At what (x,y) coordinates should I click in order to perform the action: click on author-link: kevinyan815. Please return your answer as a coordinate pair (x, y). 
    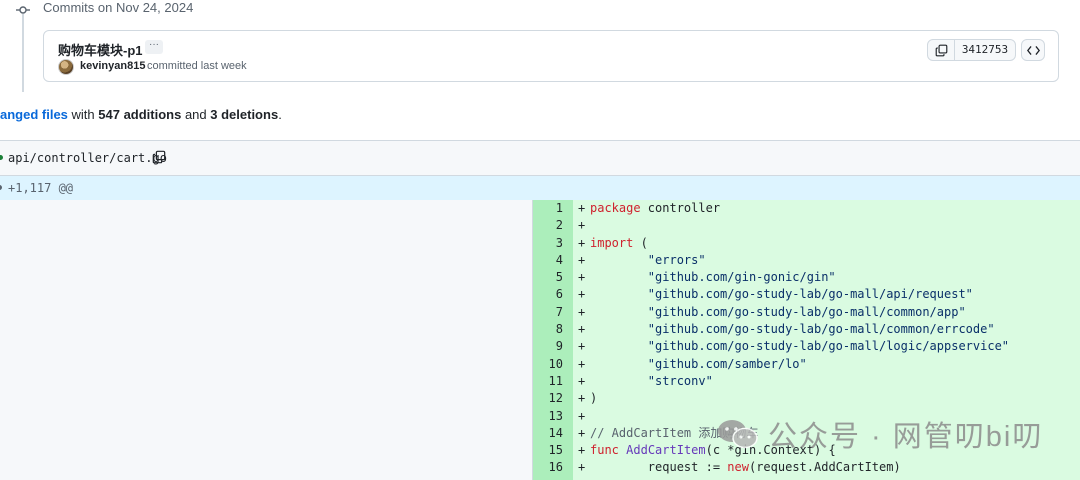
    Looking at the image, I should click on (112, 66).